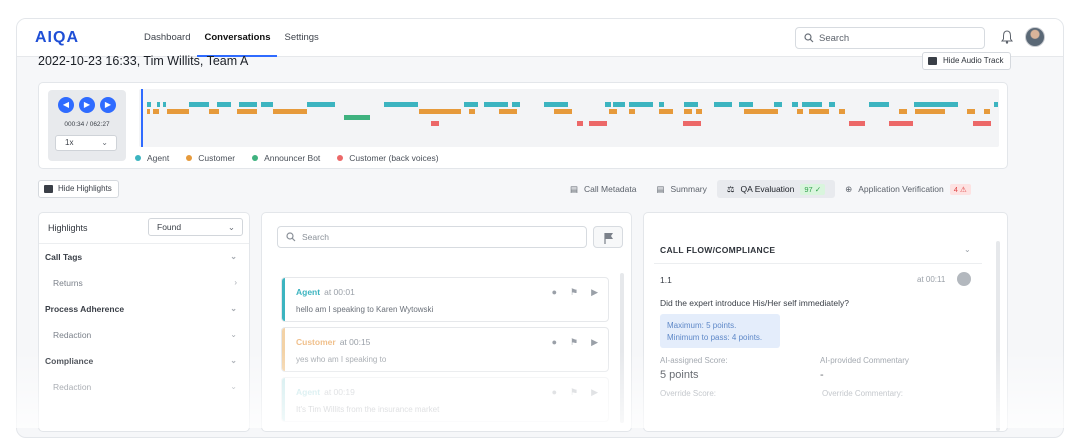 This screenshot has width=1082, height=438. I want to click on avatar, so click(1035, 37).